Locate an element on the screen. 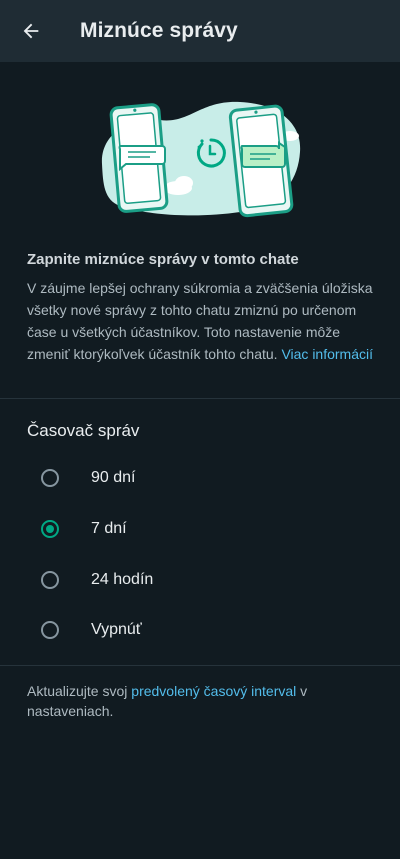 This screenshot has height=859, width=400. timer-option-7-days: 7 dní is located at coordinates (200, 529).